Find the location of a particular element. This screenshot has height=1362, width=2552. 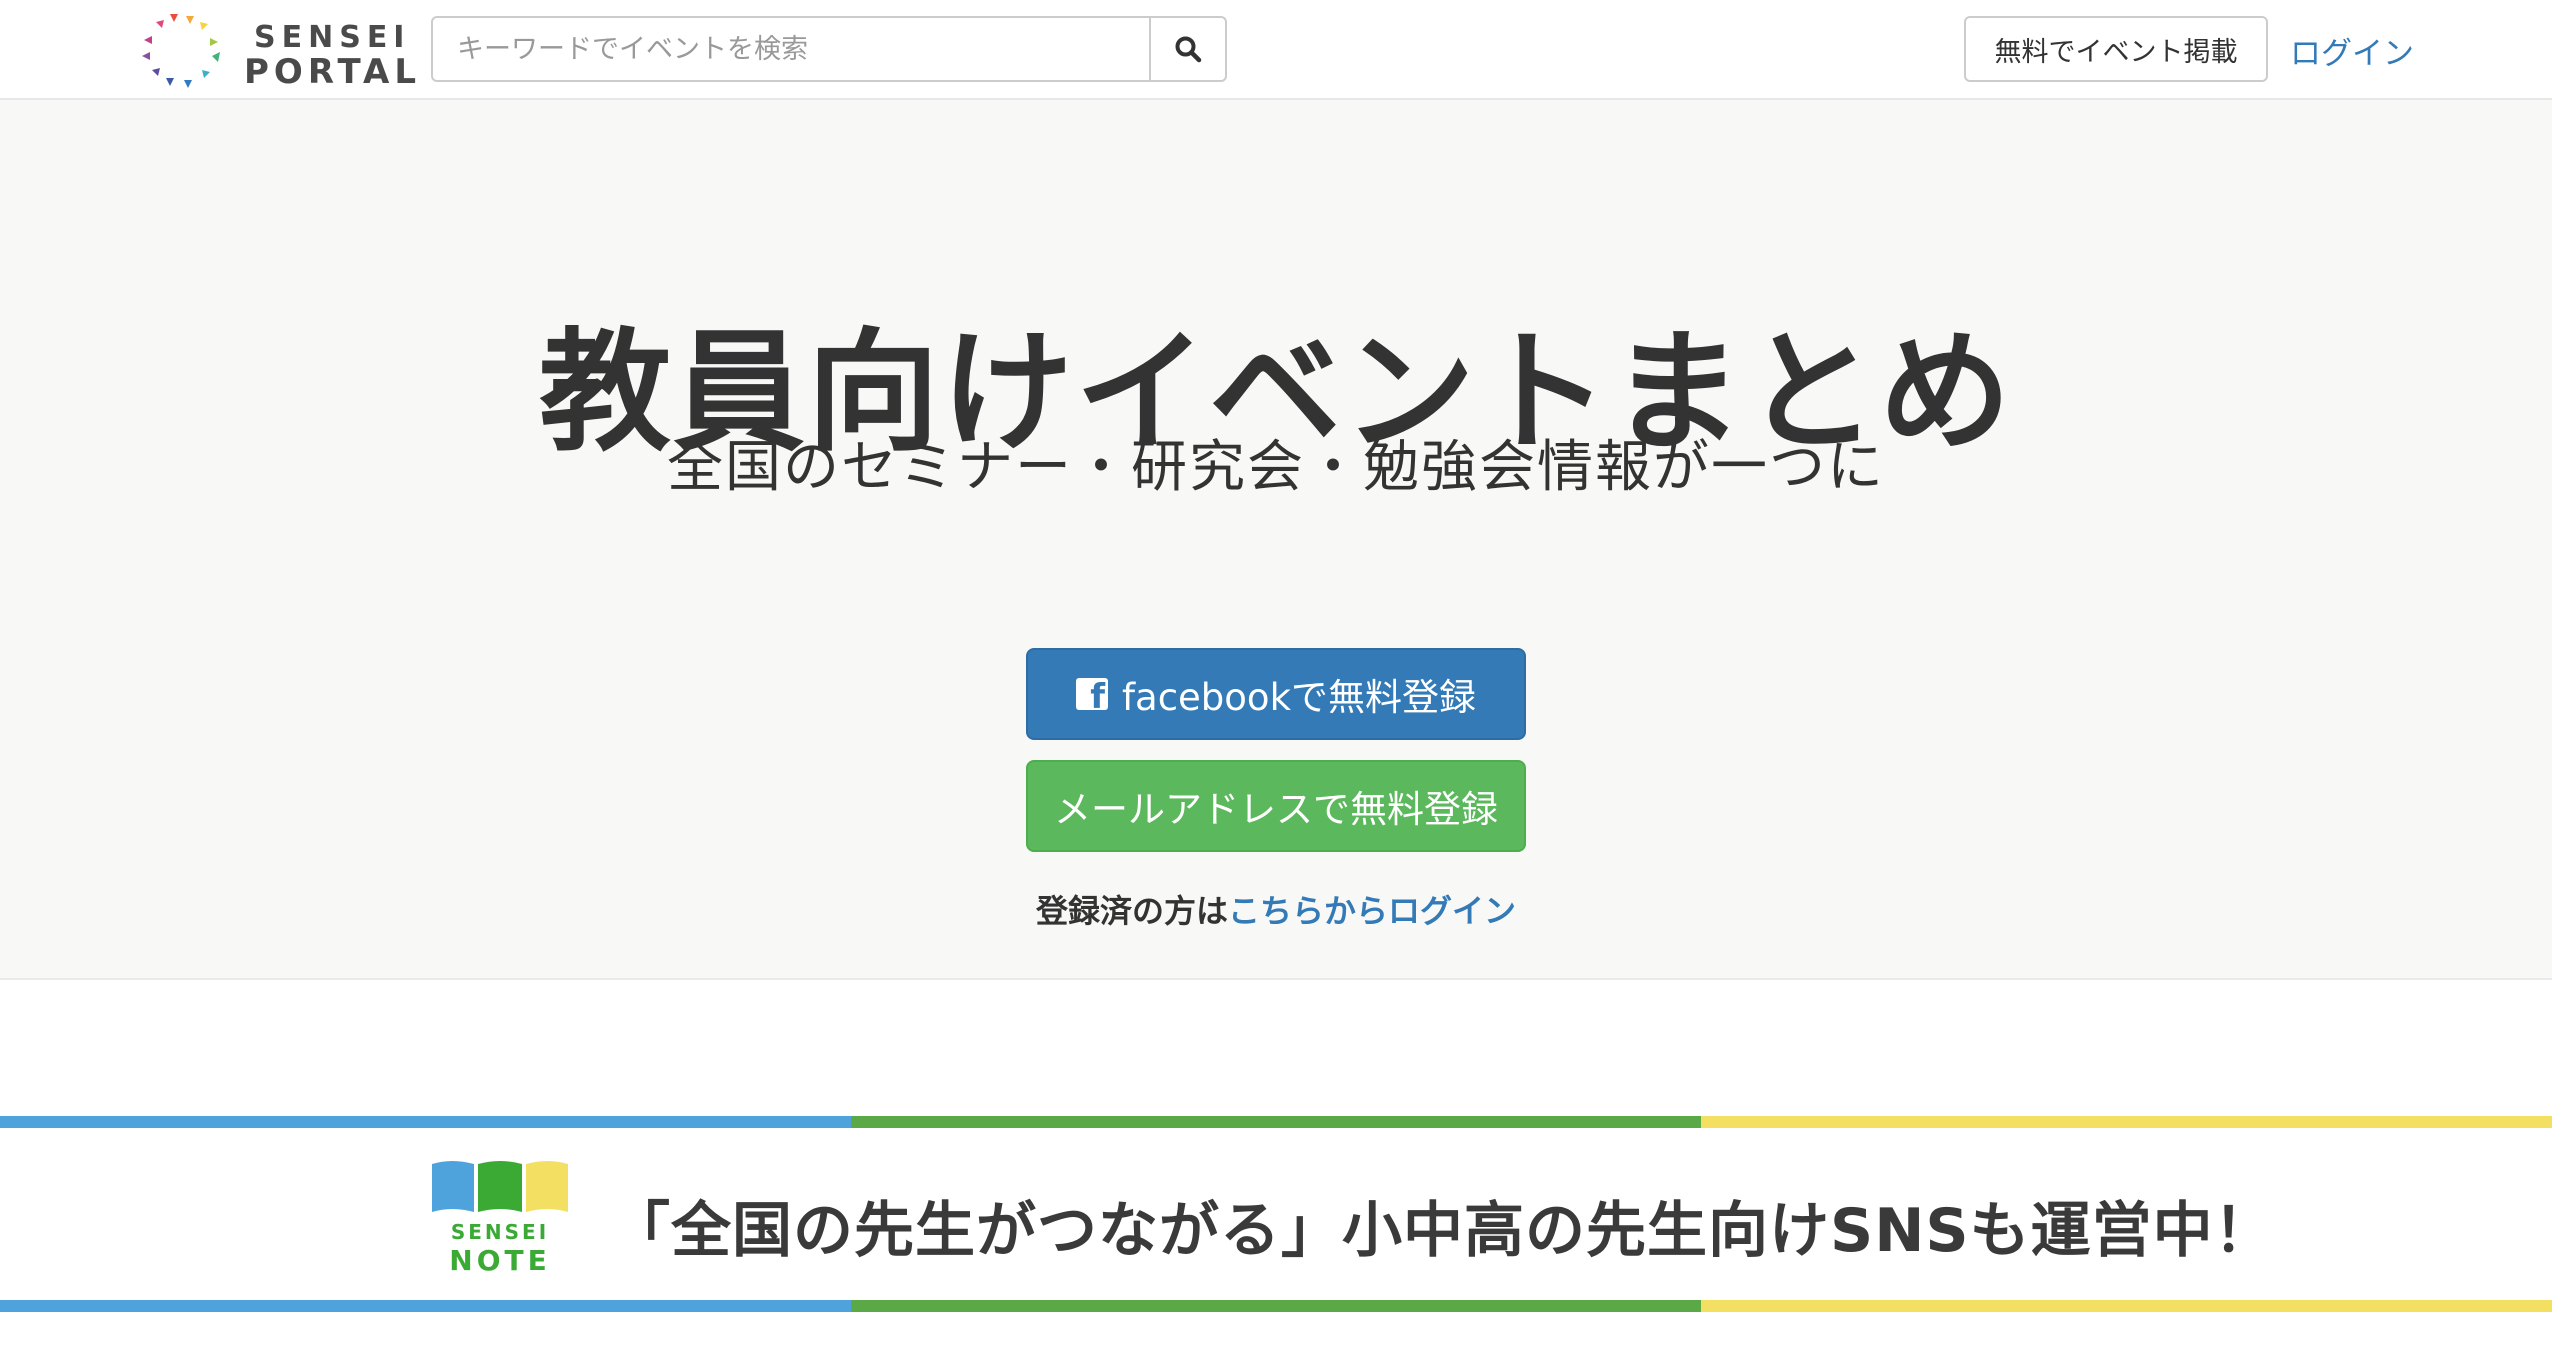

logo-text-sensei: SENSEI is located at coordinates (332, 37).